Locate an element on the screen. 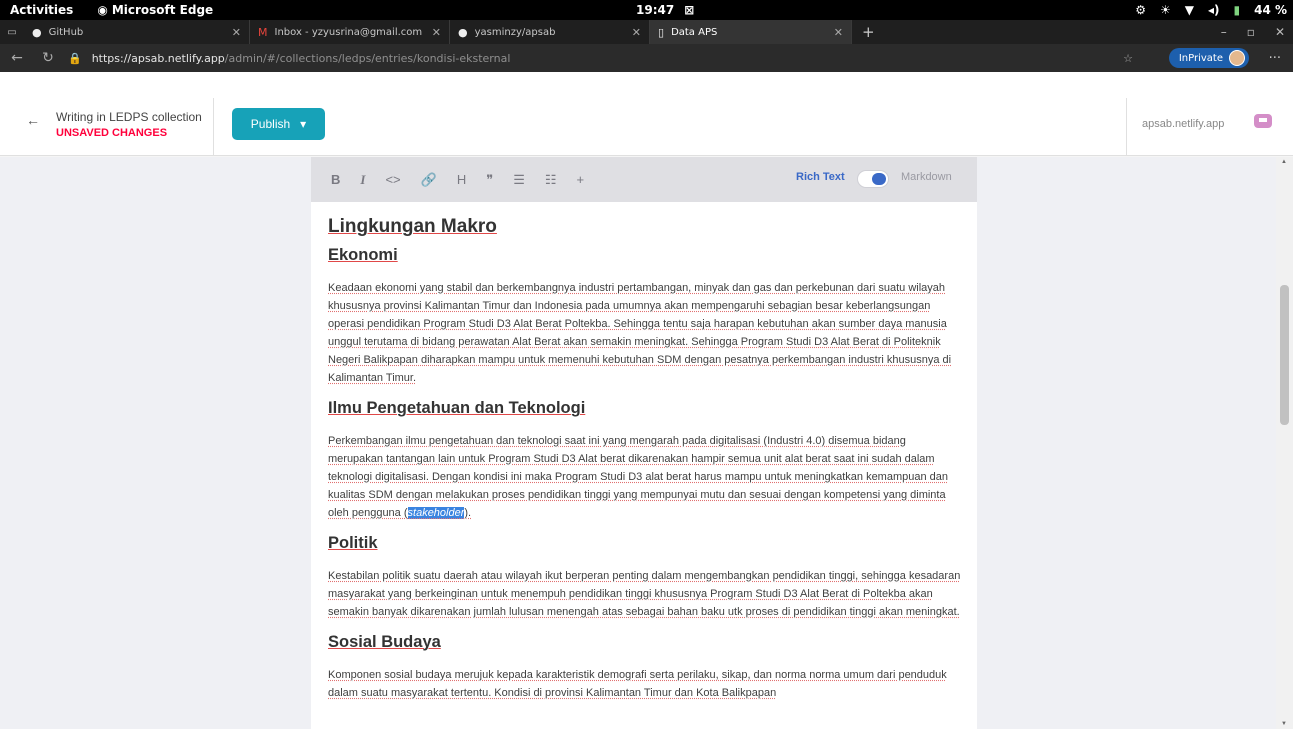 The height and width of the screenshot is (729, 1293). activities-button: Activities is located at coordinates (36, 10).